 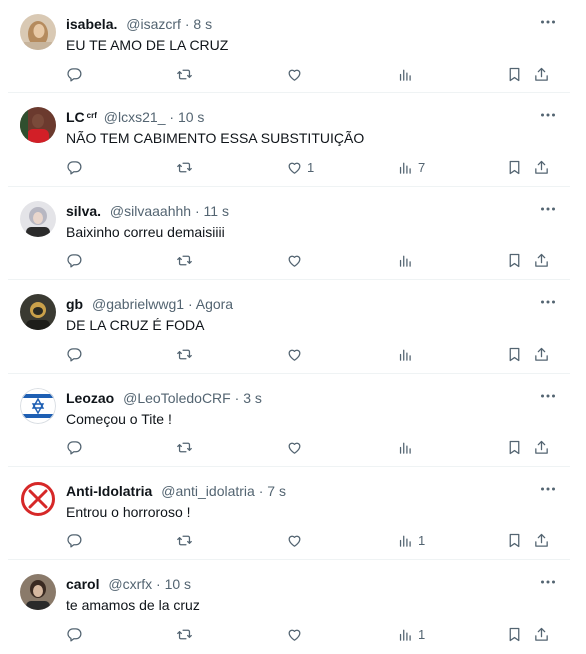 I want to click on display-name: Leozao, so click(x=90, y=398).